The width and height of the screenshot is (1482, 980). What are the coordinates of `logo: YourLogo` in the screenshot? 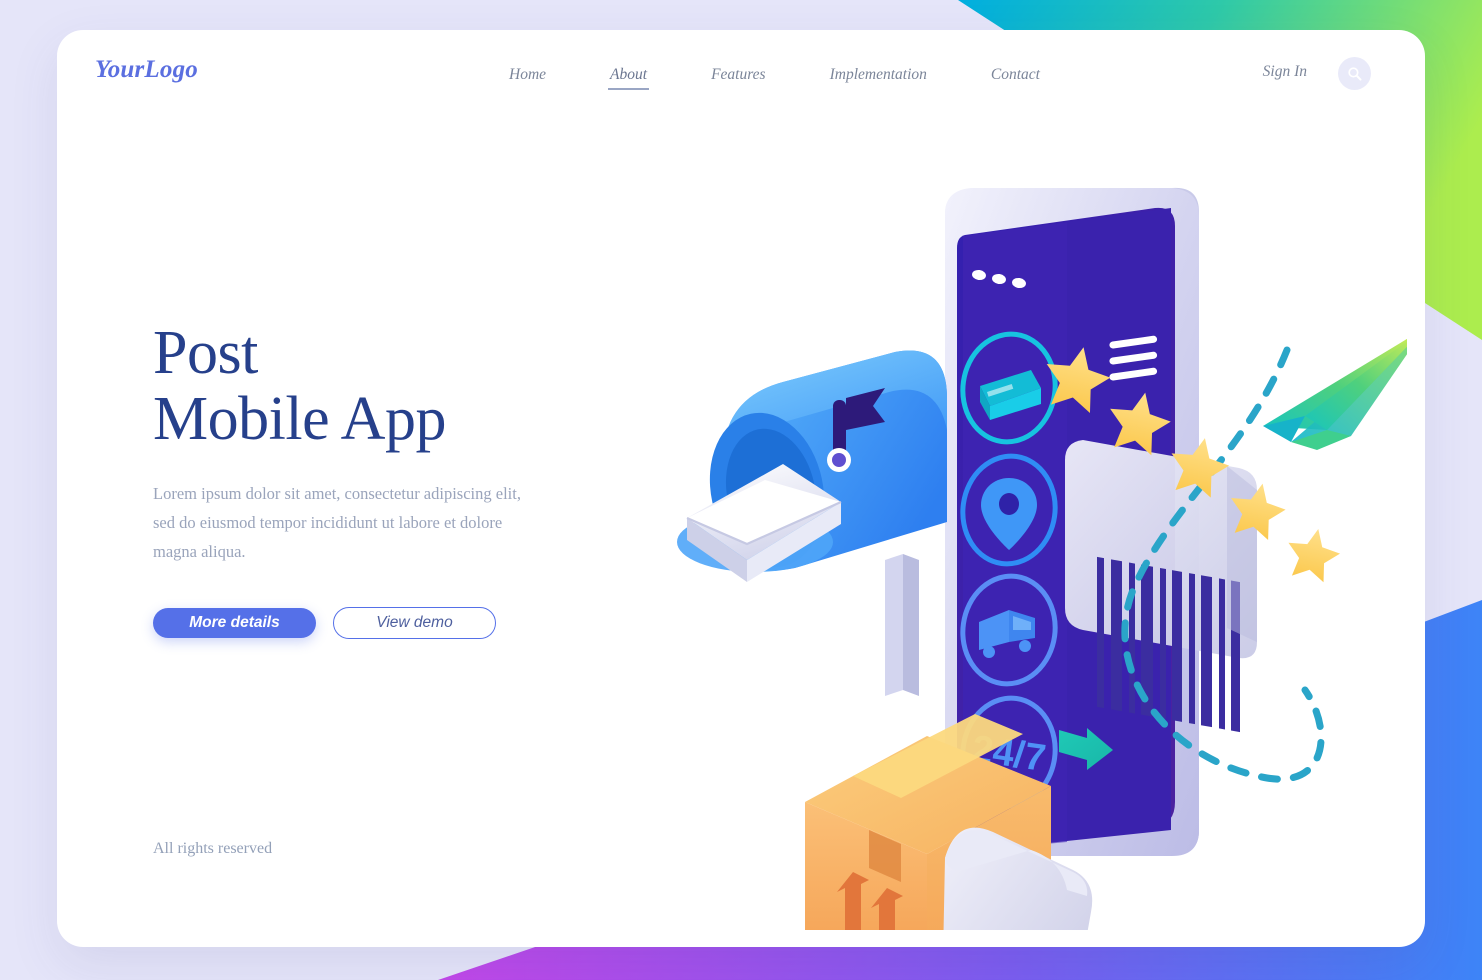 It's located at (146, 70).